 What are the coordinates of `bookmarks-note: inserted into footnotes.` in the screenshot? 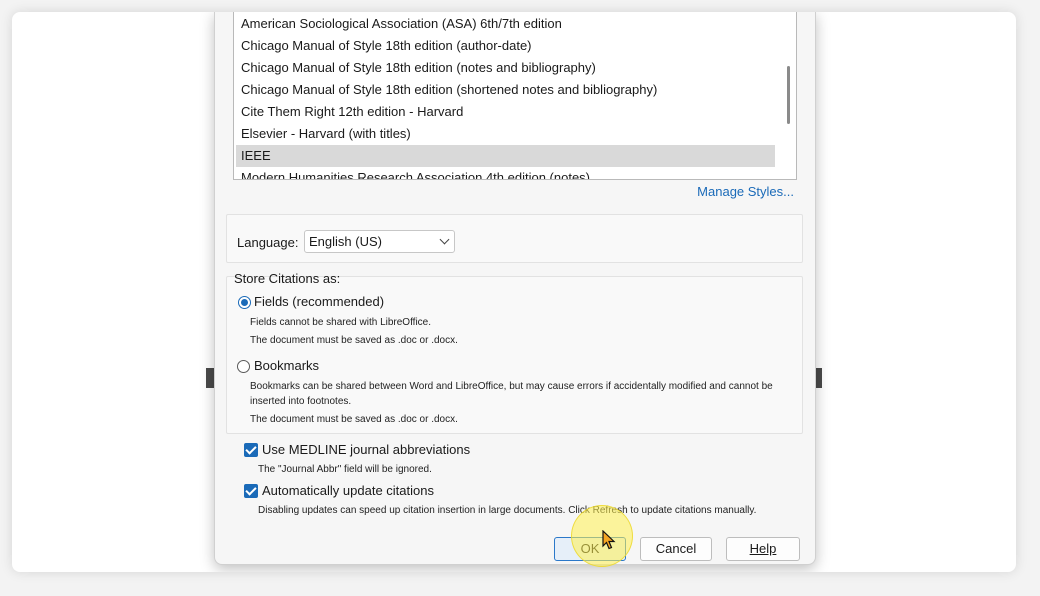 It's located at (301, 401).